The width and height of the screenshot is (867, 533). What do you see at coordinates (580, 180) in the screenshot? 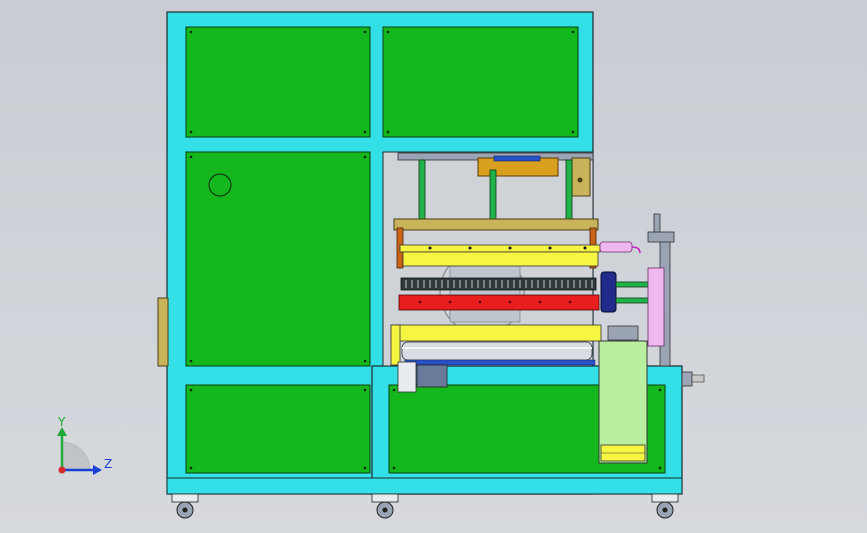
I see `bracket-bolt` at bounding box center [580, 180].